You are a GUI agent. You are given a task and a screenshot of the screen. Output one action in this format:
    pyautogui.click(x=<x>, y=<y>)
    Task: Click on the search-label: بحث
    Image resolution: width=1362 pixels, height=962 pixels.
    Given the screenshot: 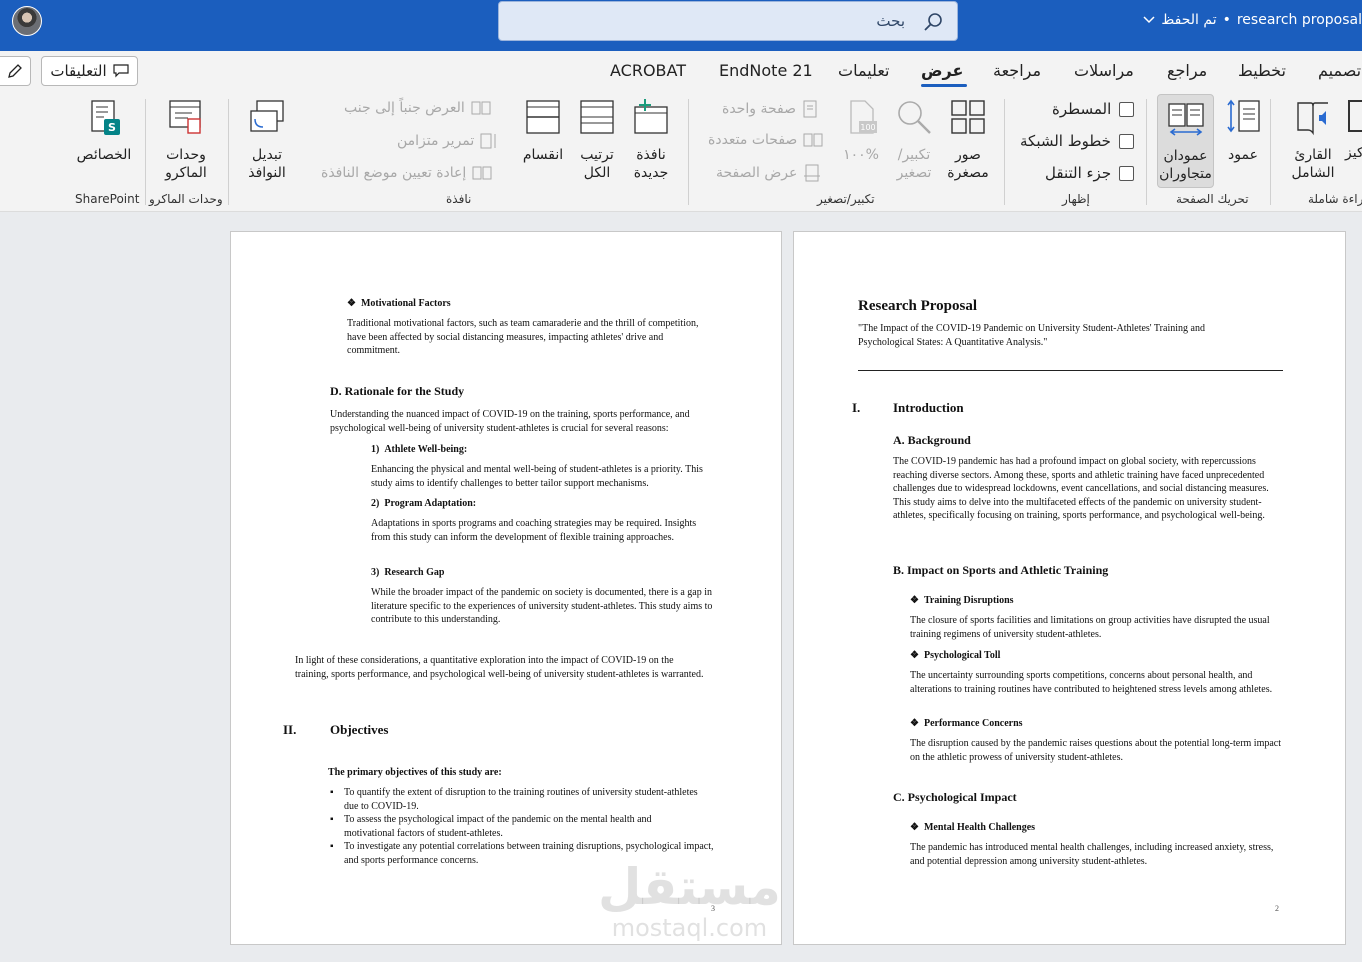 What is the action you would take?
    pyautogui.click(x=890, y=21)
    